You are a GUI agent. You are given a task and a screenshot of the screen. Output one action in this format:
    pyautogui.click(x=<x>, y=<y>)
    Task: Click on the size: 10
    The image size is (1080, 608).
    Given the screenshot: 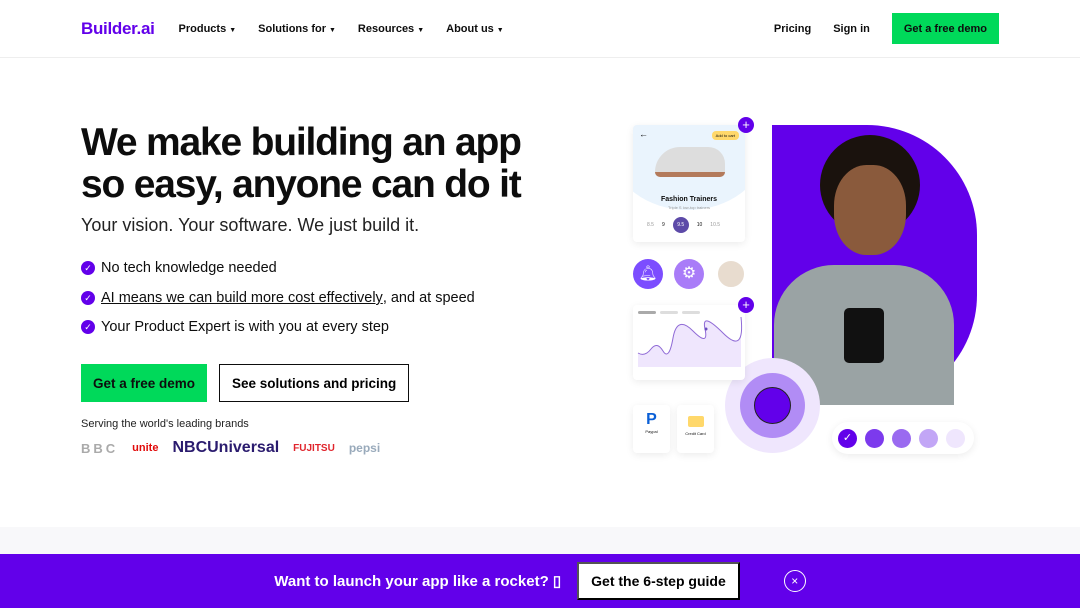 What is the action you would take?
    pyautogui.click(x=699, y=225)
    